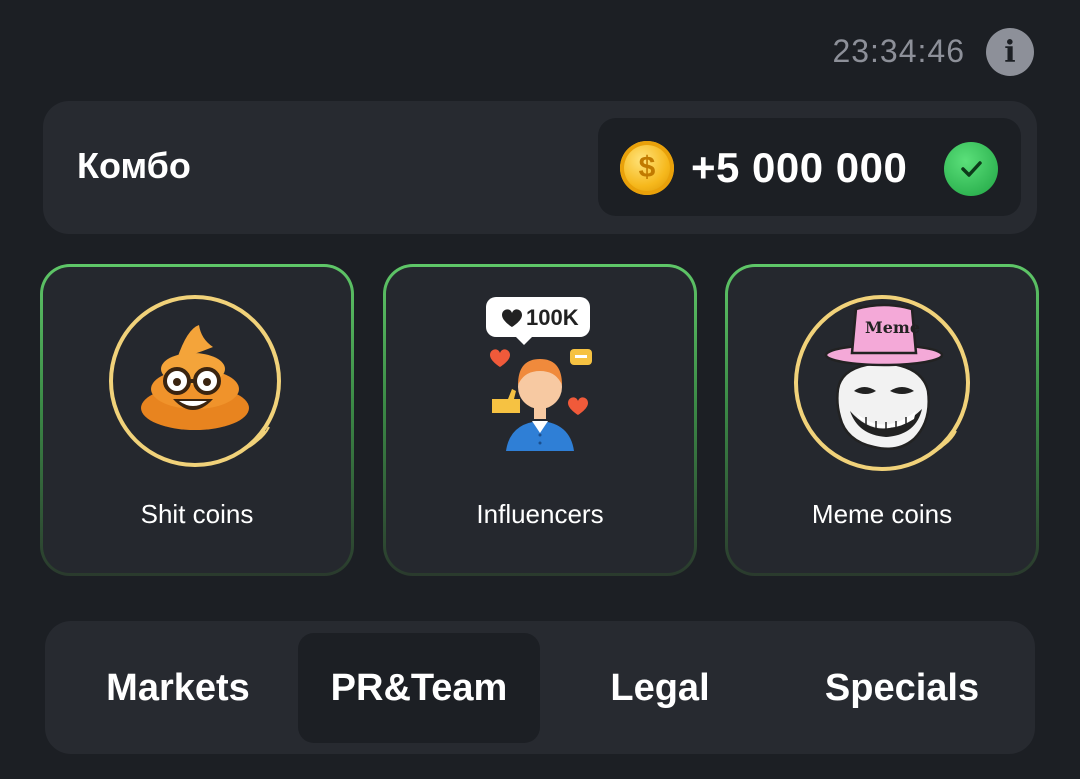  What do you see at coordinates (882, 383) in the screenshot?
I see `troll-face-icon: Meme` at bounding box center [882, 383].